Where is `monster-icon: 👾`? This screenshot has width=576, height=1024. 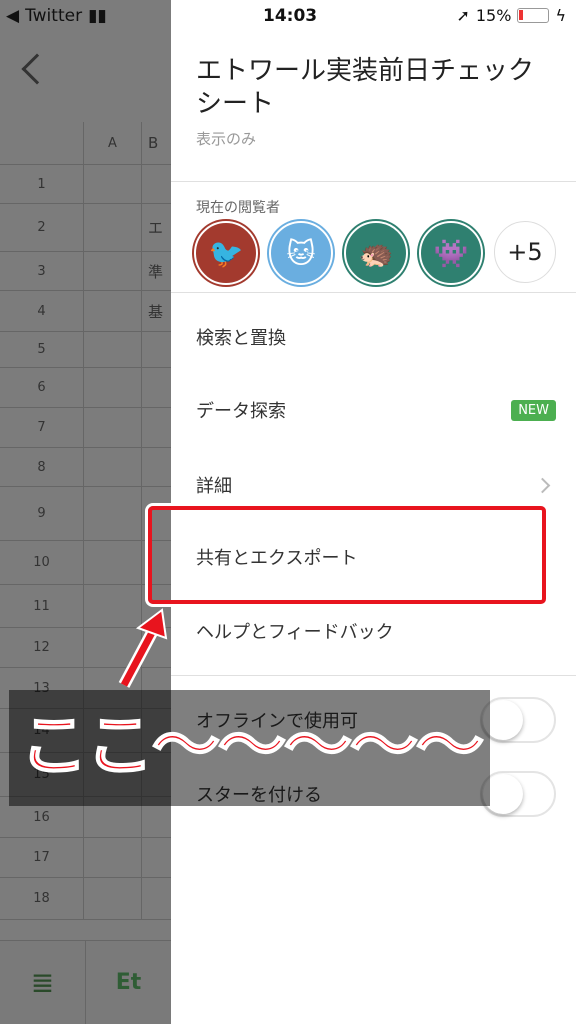
monster-icon: 👾 is located at coordinates (451, 253).